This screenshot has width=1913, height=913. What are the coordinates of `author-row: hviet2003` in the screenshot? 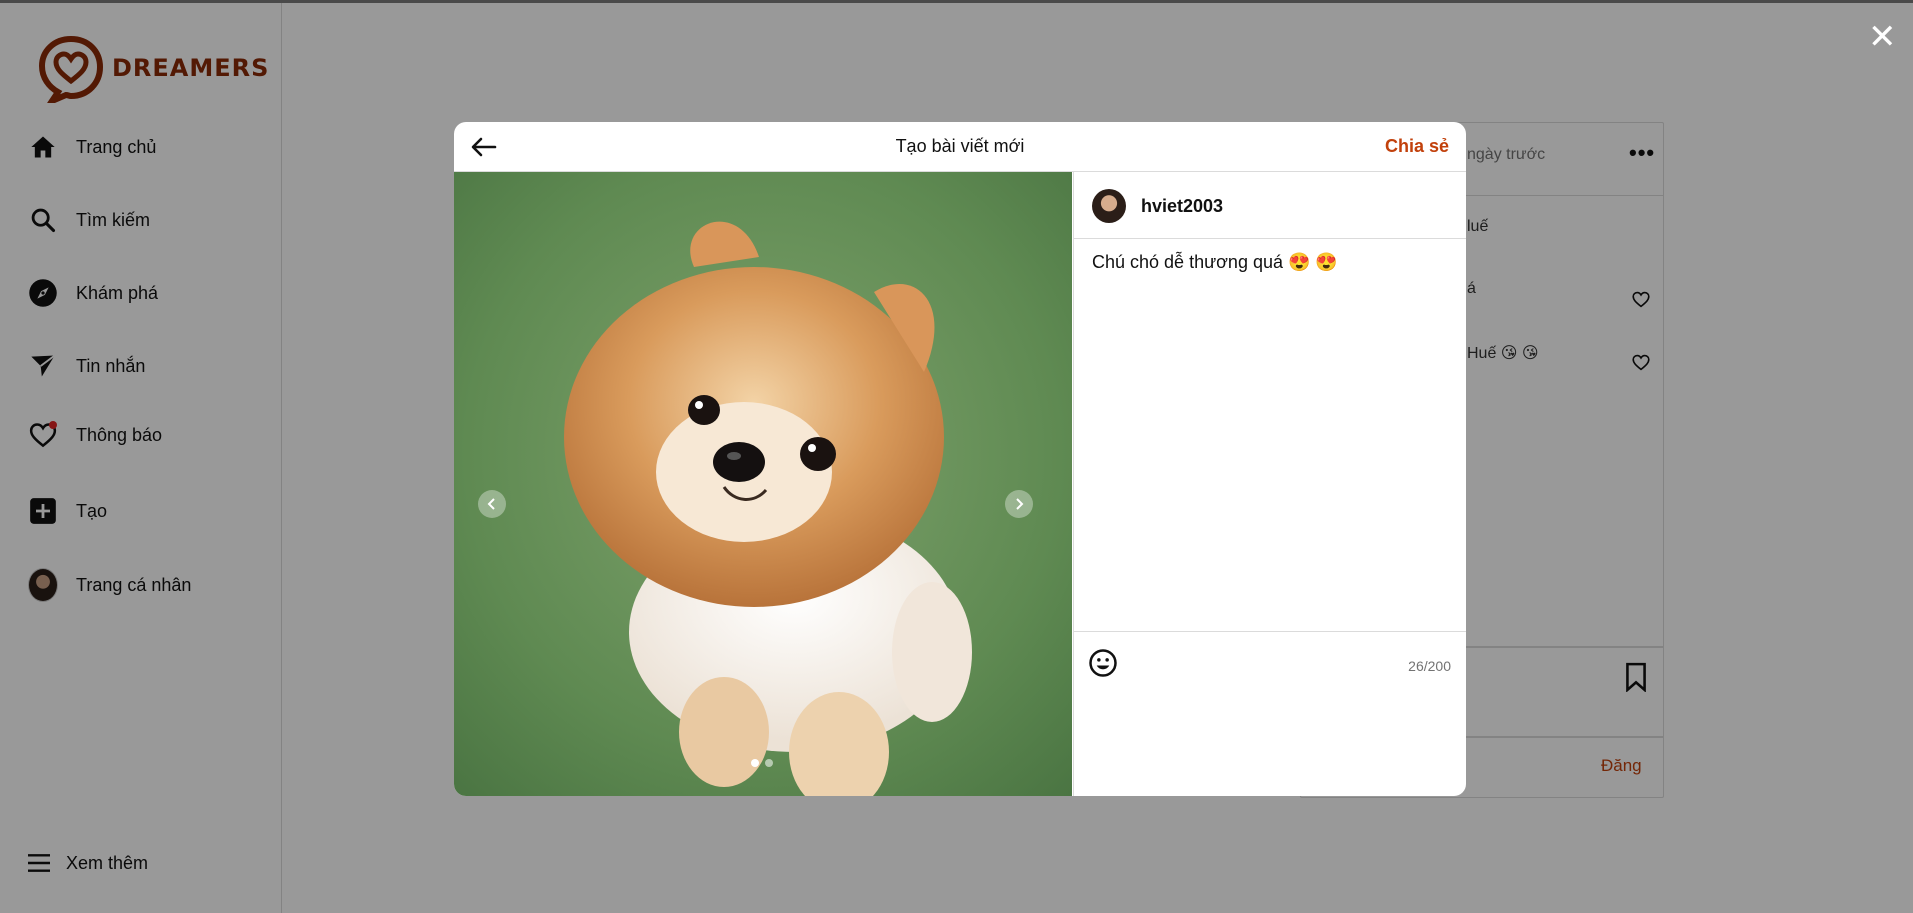 It's located at (1270, 205).